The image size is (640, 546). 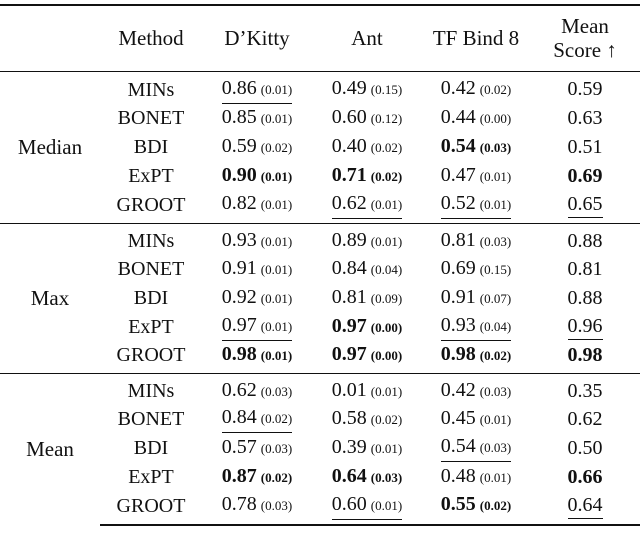 I want to click on score-mean: 0.57, so click(x=239, y=446).